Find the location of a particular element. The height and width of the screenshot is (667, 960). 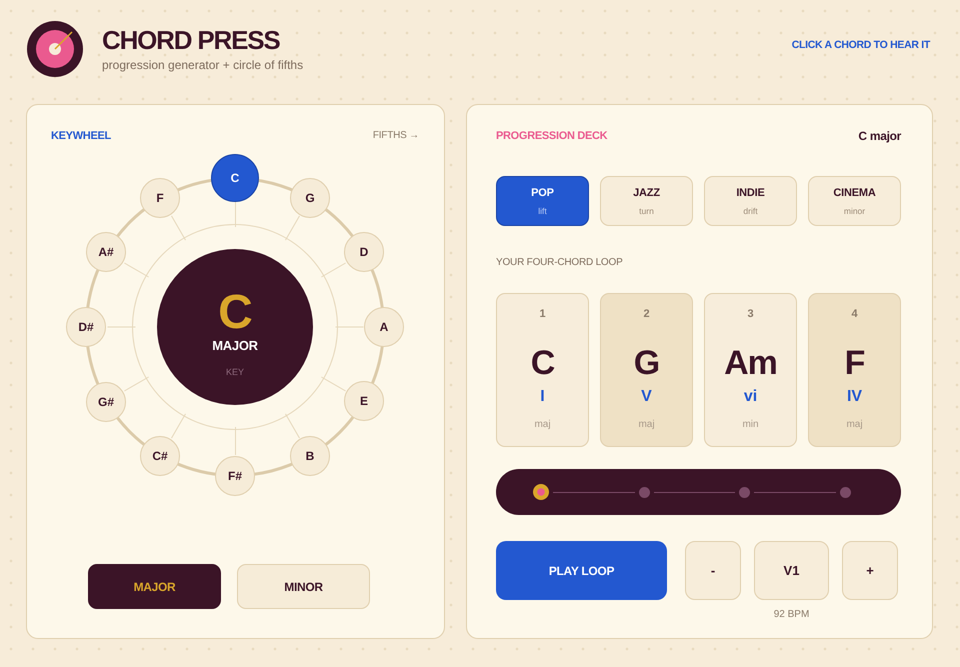

chord-card: 4 F IV maj is located at coordinates (854, 370).